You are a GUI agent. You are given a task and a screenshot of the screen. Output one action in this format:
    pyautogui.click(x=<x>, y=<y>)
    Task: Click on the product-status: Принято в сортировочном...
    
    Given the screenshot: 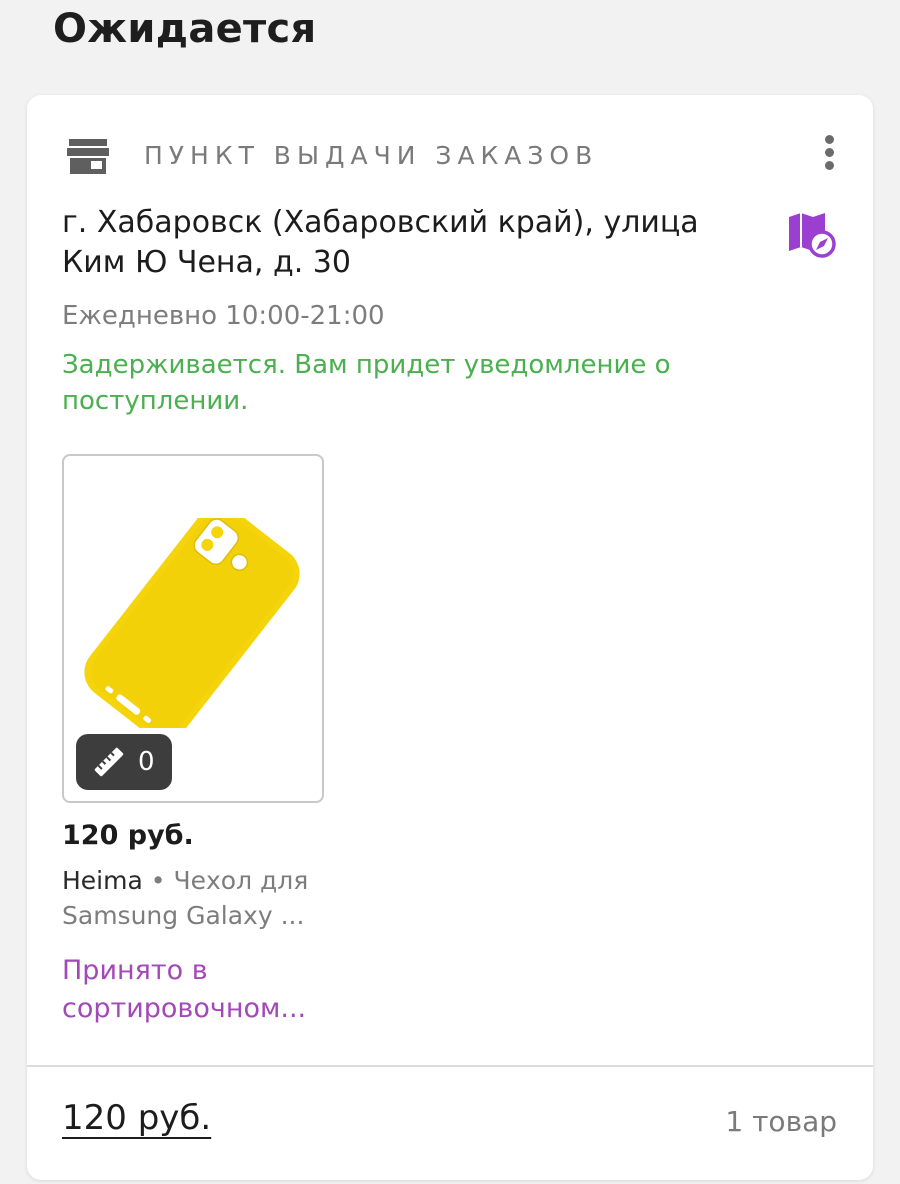 What is the action you would take?
    pyautogui.click(x=184, y=989)
    